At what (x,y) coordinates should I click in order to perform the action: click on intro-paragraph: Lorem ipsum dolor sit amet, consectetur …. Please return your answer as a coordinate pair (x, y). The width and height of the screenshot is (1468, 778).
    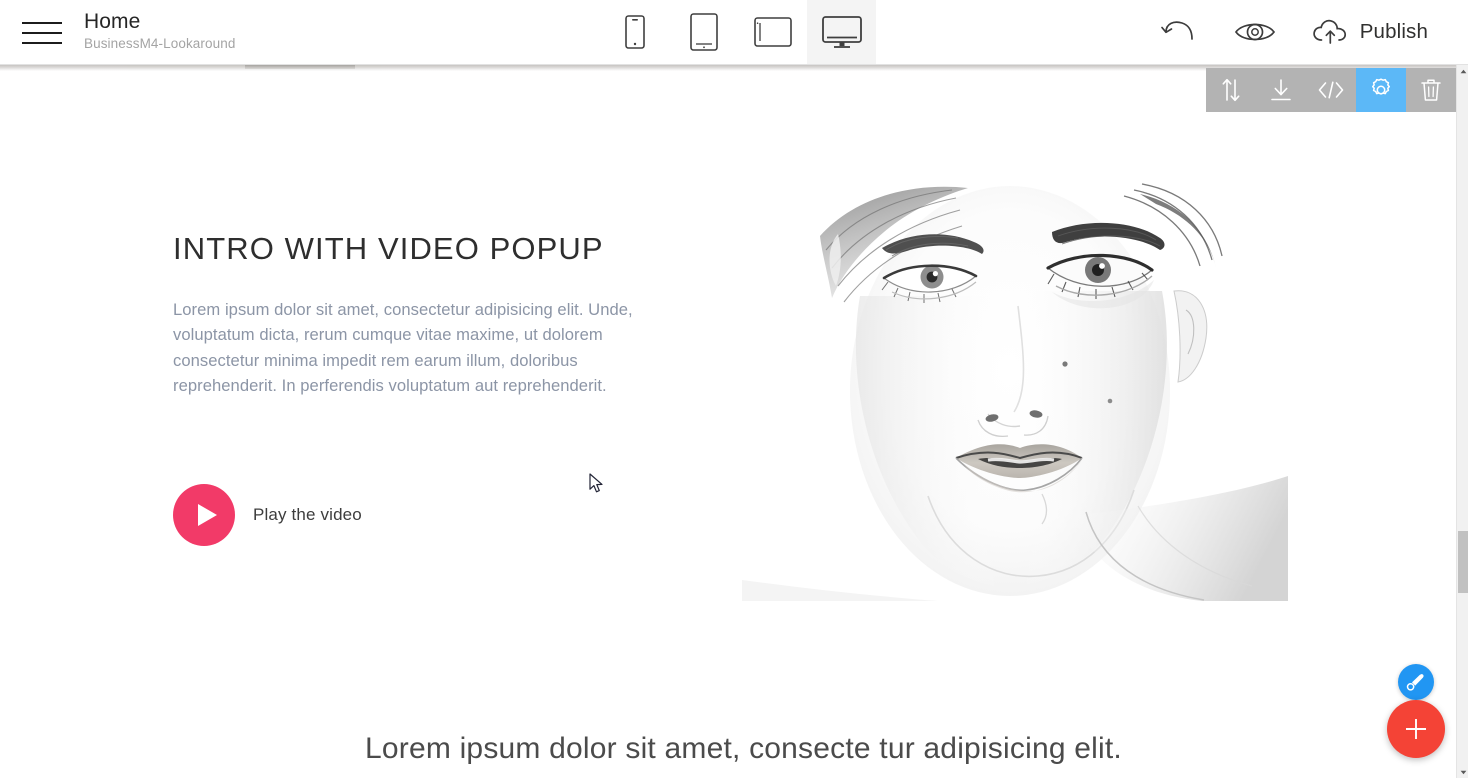
    Looking at the image, I should click on (403, 347).